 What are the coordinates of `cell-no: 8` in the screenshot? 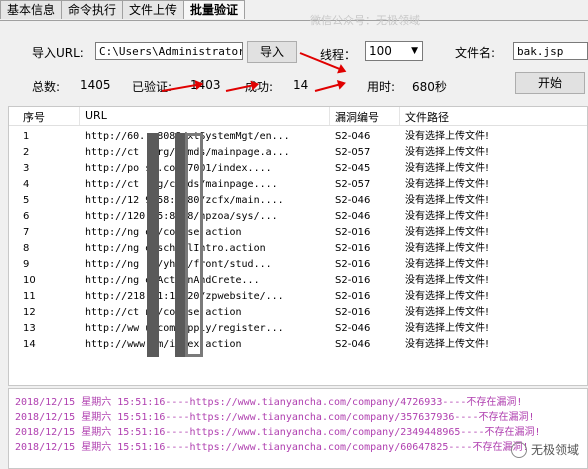 It's located at (26, 248).